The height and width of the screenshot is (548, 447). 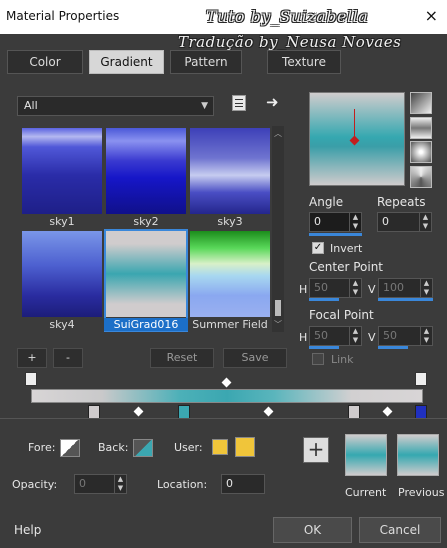 What do you see at coordinates (63, 16) in the screenshot?
I see `window-title: Material Properties` at bounding box center [63, 16].